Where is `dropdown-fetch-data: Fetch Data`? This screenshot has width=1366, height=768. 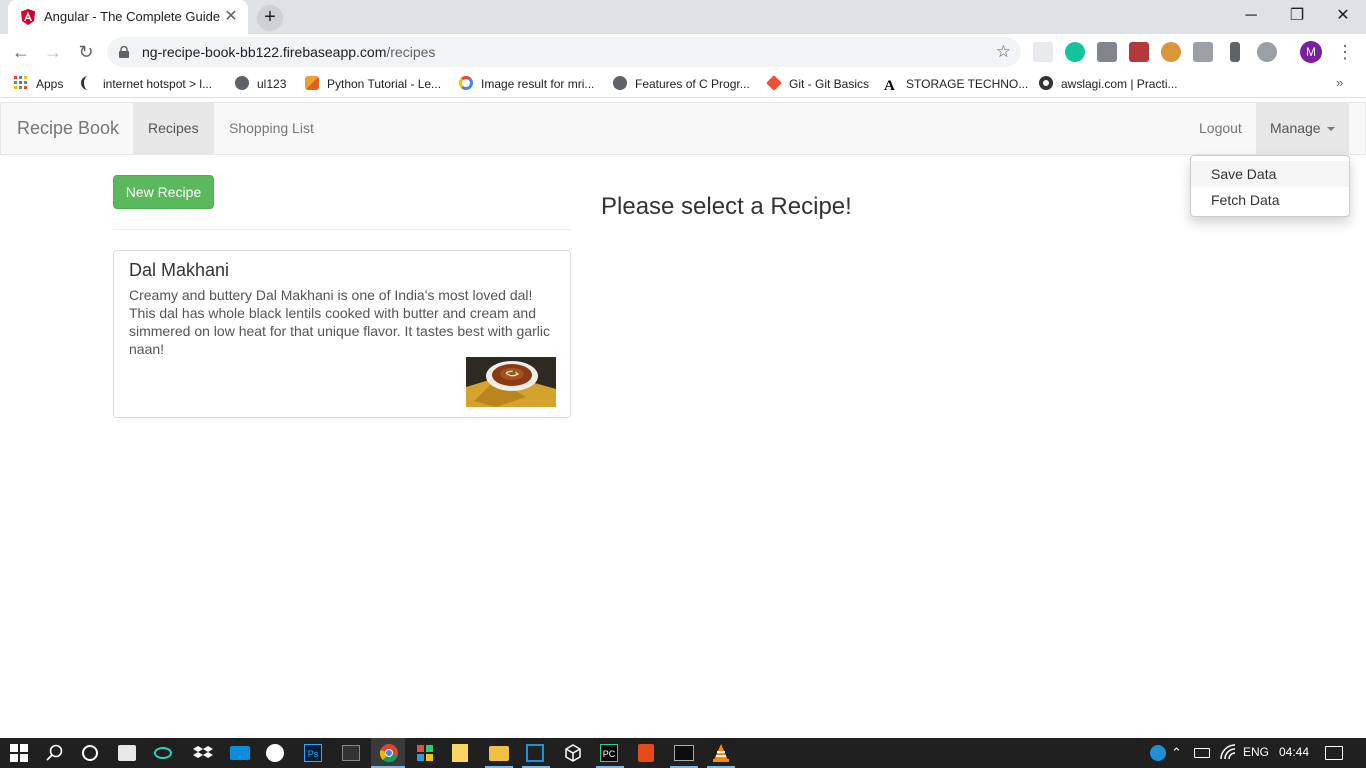
dropdown-fetch-data: Fetch Data is located at coordinates (1270, 200).